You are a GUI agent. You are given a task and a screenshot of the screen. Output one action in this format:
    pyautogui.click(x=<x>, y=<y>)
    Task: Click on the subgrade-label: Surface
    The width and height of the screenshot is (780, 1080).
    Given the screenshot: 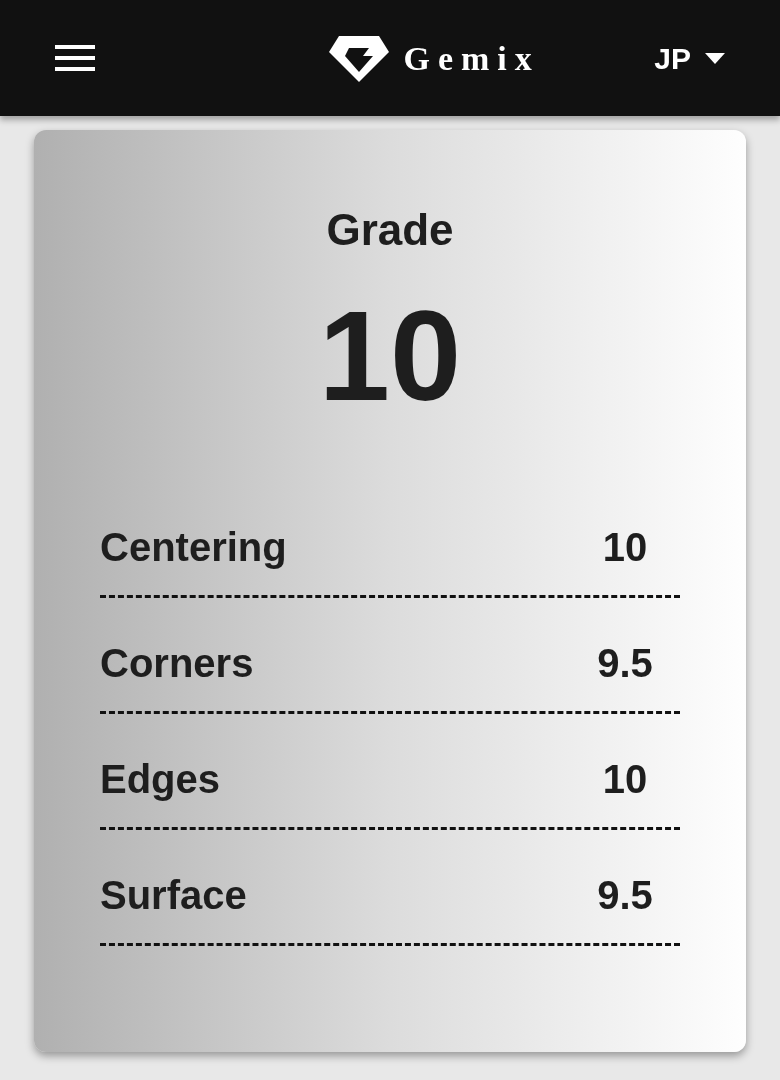 What is the action you would take?
    pyautogui.click(x=173, y=895)
    